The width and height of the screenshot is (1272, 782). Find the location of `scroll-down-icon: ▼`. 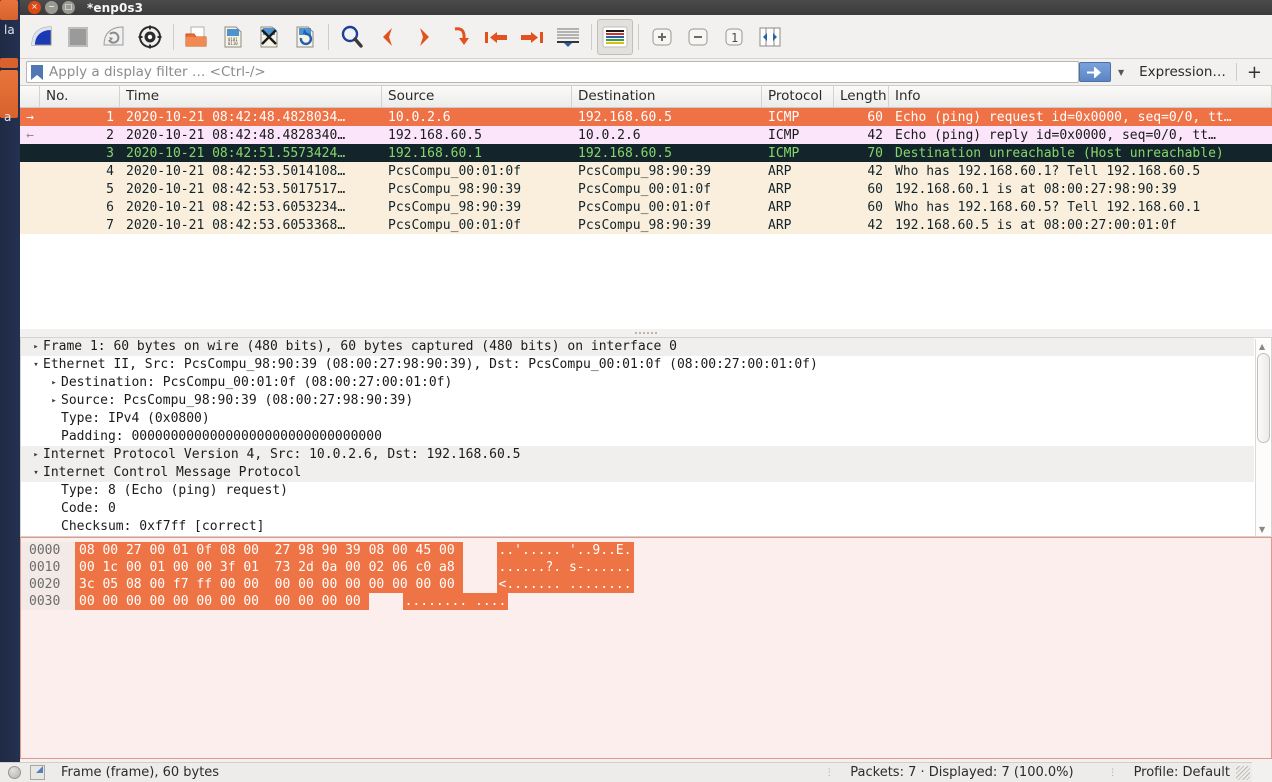

scroll-down-icon: ▼ is located at coordinates (1262, 529).